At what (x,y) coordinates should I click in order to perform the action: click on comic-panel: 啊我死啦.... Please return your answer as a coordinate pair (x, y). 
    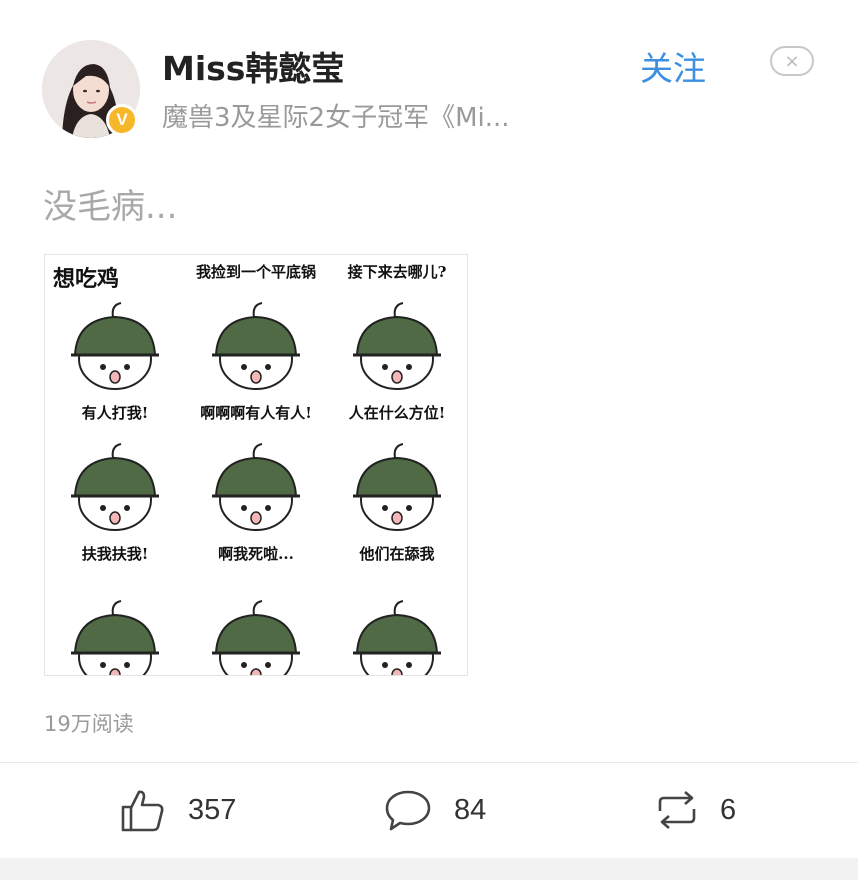
    Looking at the image, I should click on (256, 606).